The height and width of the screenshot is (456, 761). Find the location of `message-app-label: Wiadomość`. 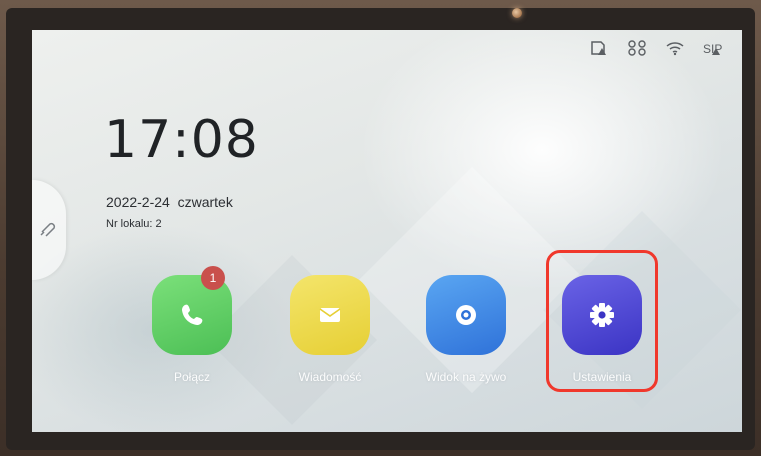

message-app-label: Wiadomość is located at coordinates (330, 377).